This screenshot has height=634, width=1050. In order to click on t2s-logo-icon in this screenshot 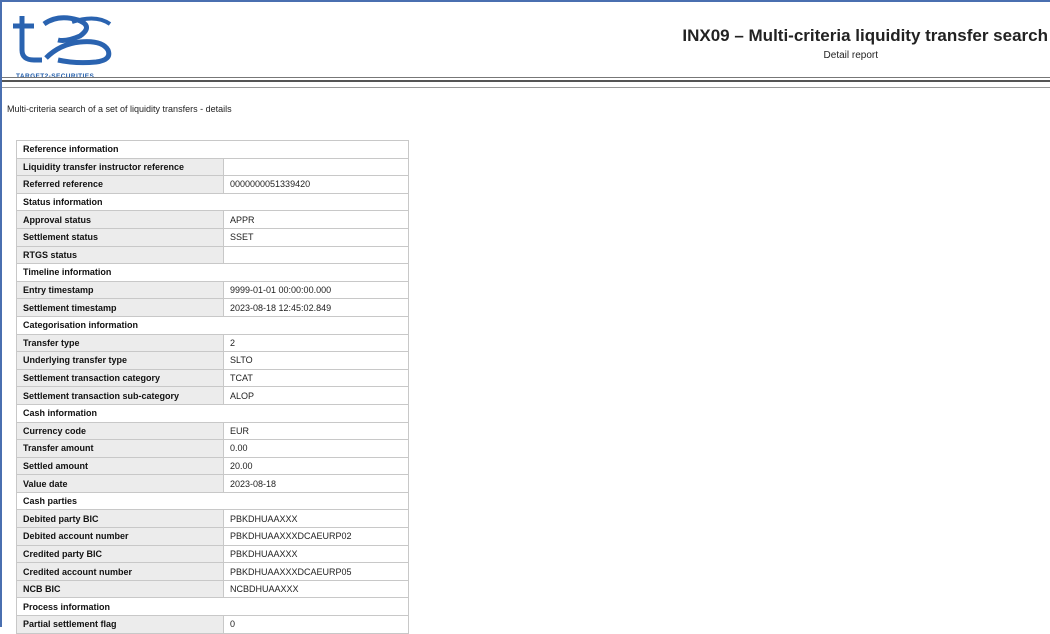, I will do `click(62, 40)`.